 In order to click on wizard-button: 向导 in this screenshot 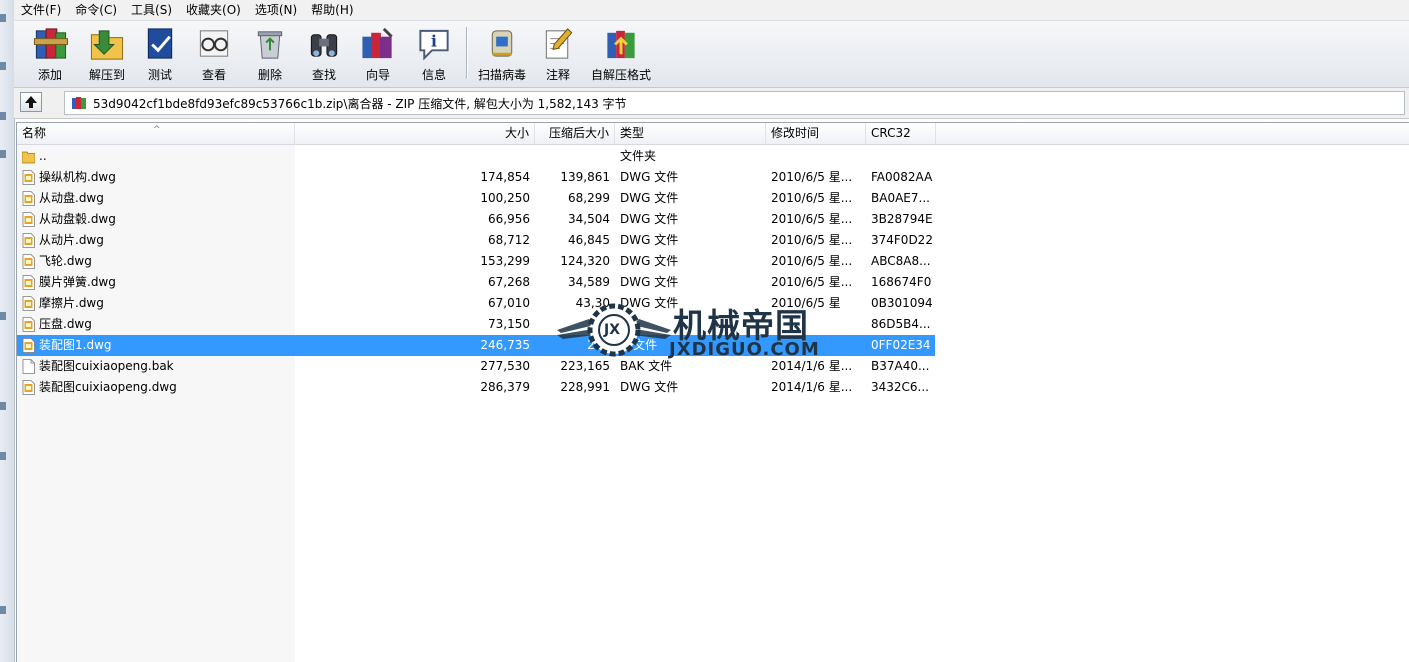, I will do `click(378, 53)`.